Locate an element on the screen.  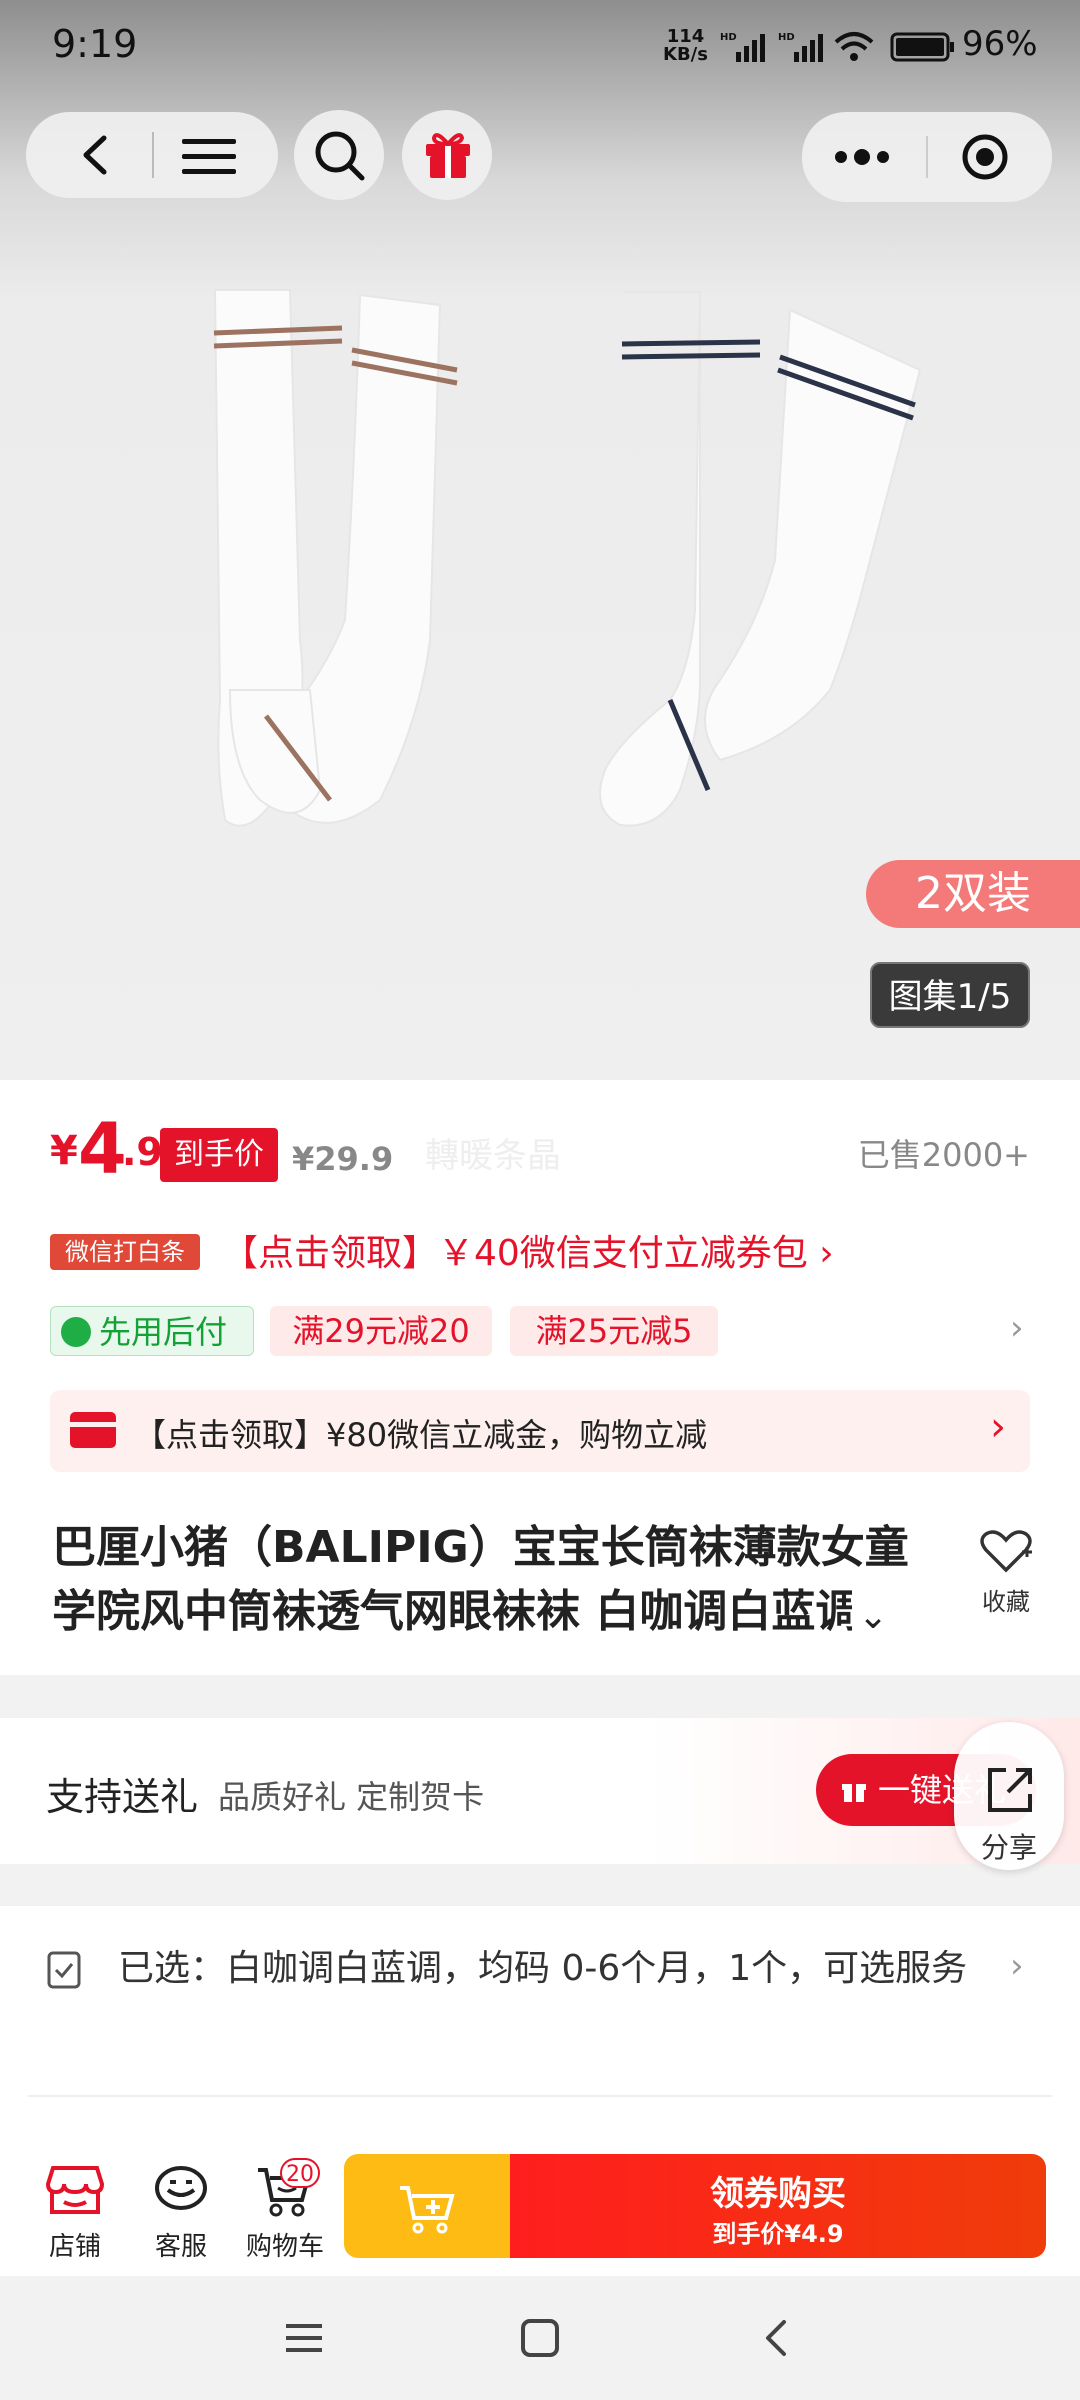
sold-count: 已售2000+ is located at coordinates (943, 1155).